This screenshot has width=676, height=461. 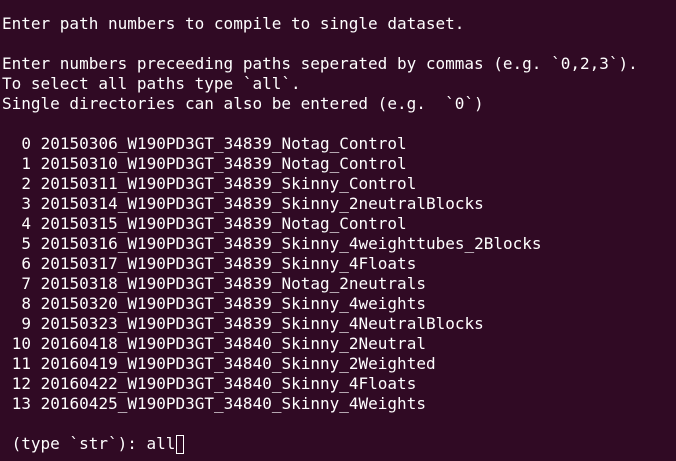 I want to click on path-item: 4 20150315_W190PD3GT_34839_Notag_Control, so click(x=339, y=224).